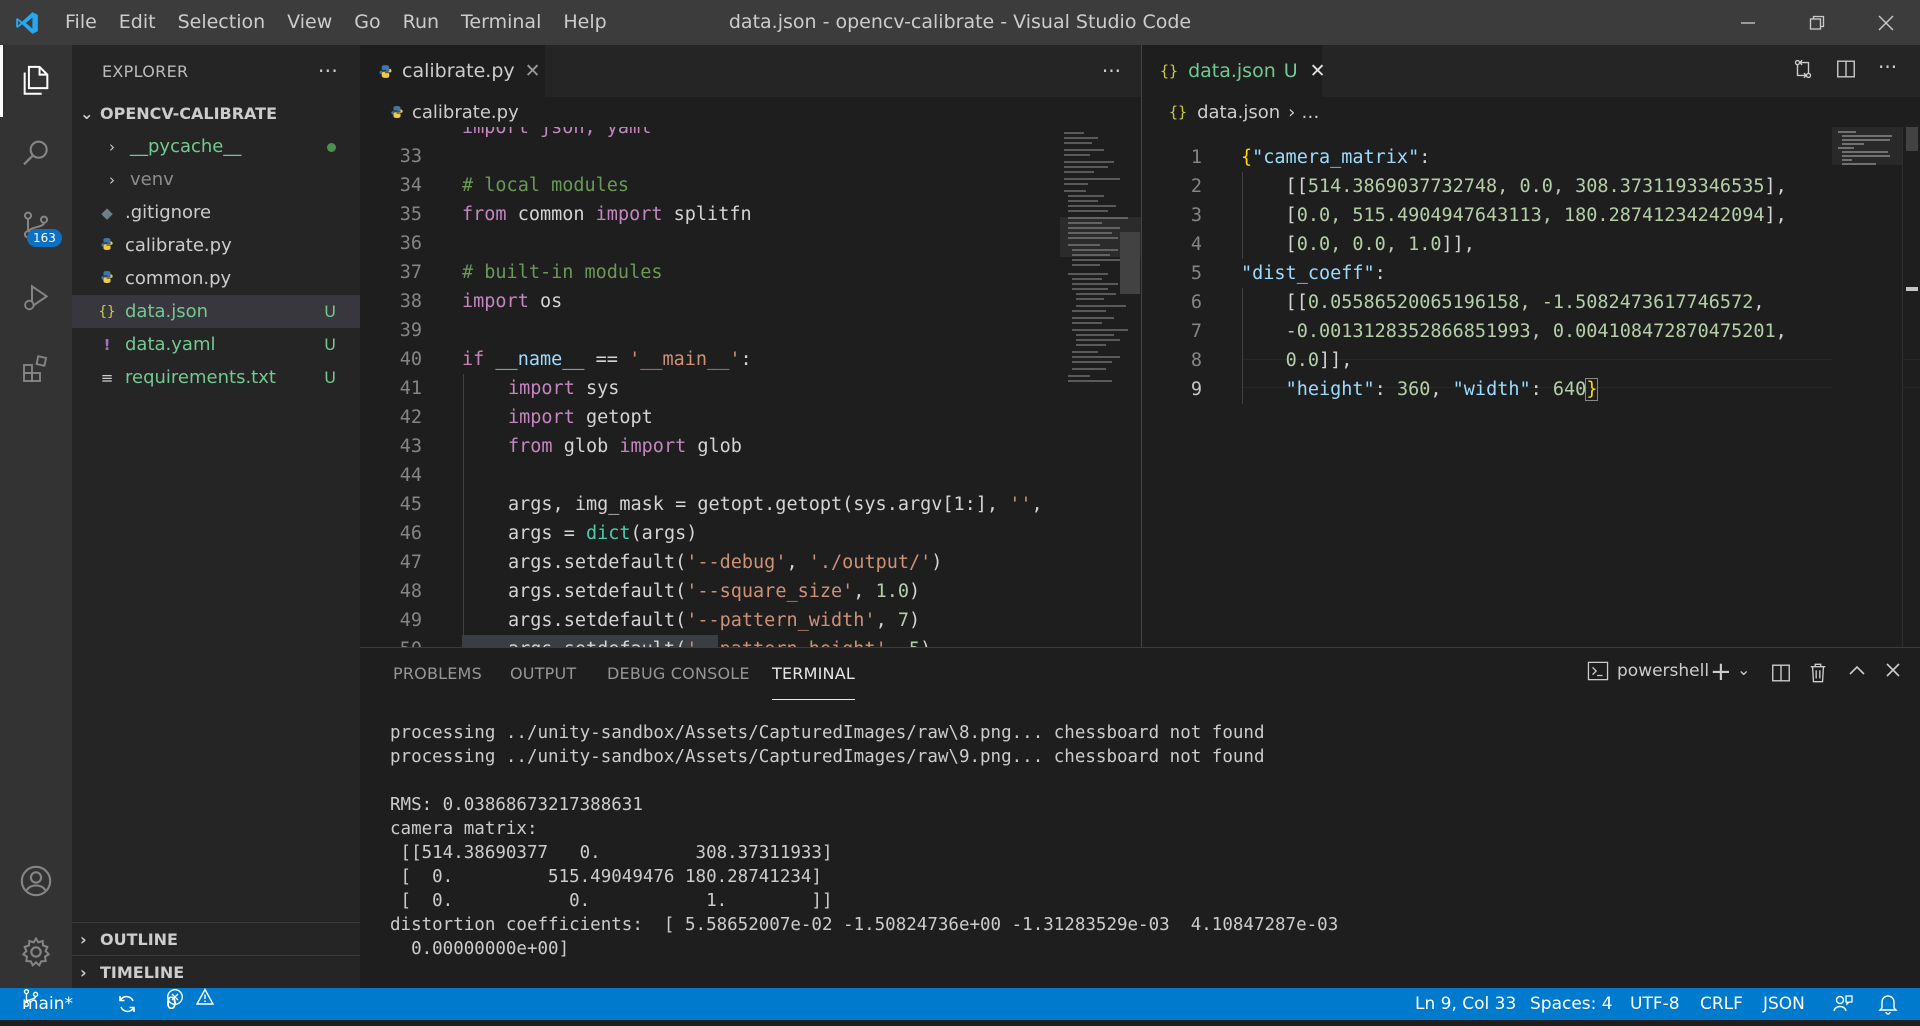 This screenshot has height=1026, width=1920. I want to click on code-line: 35 from common import splitfn, so click(710, 214).